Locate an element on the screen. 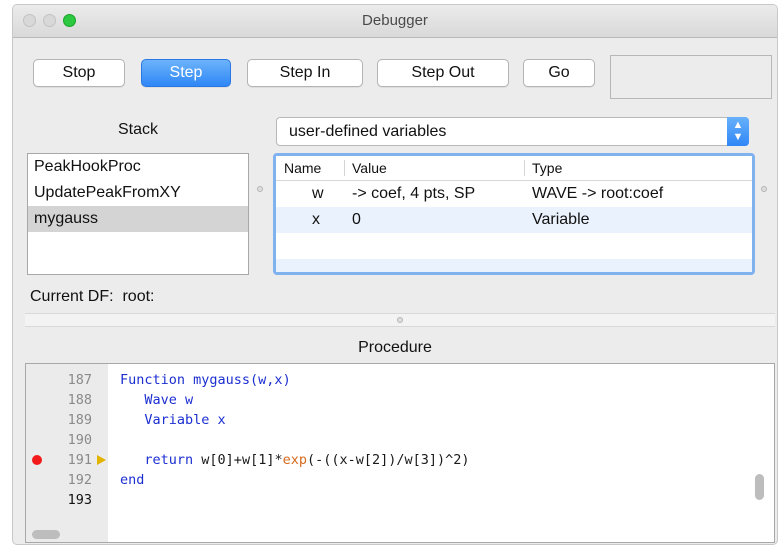  table-header: Name Value Type is located at coordinates (514, 168).